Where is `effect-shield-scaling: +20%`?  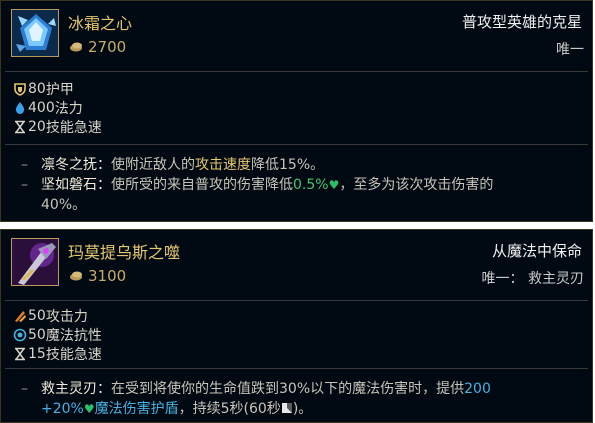 effect-shield-scaling: +20% is located at coordinates (62, 409).